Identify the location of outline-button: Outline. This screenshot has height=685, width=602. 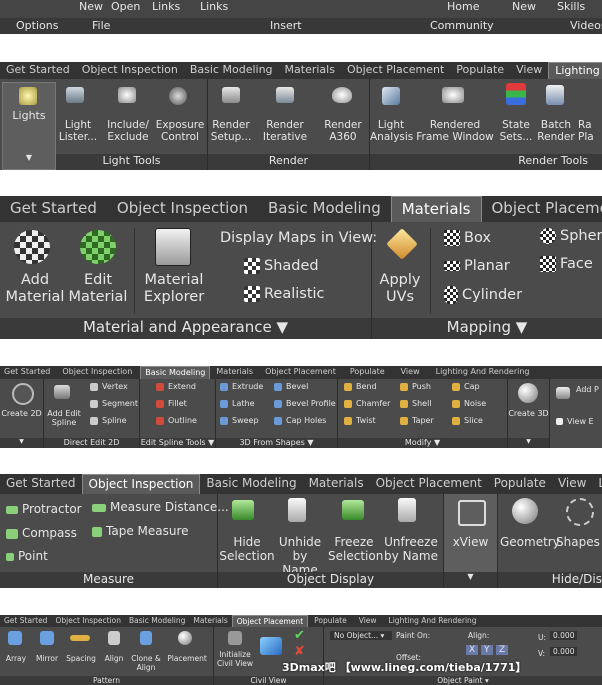
(176, 420).